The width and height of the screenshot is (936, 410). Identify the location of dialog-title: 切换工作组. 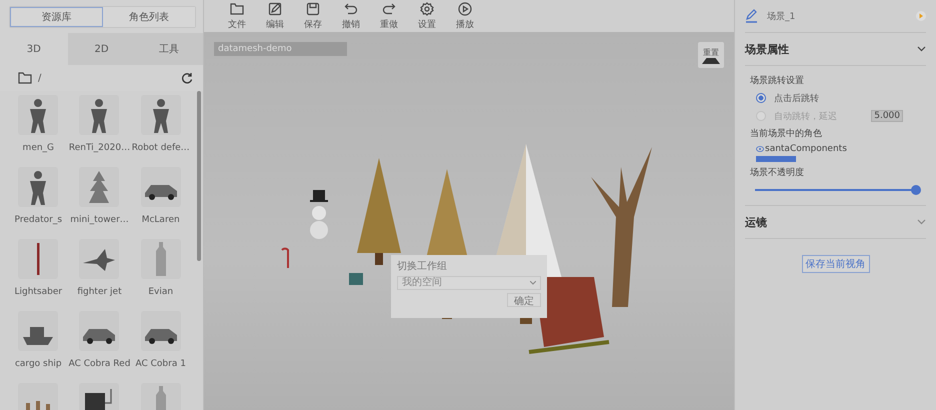
(422, 266).